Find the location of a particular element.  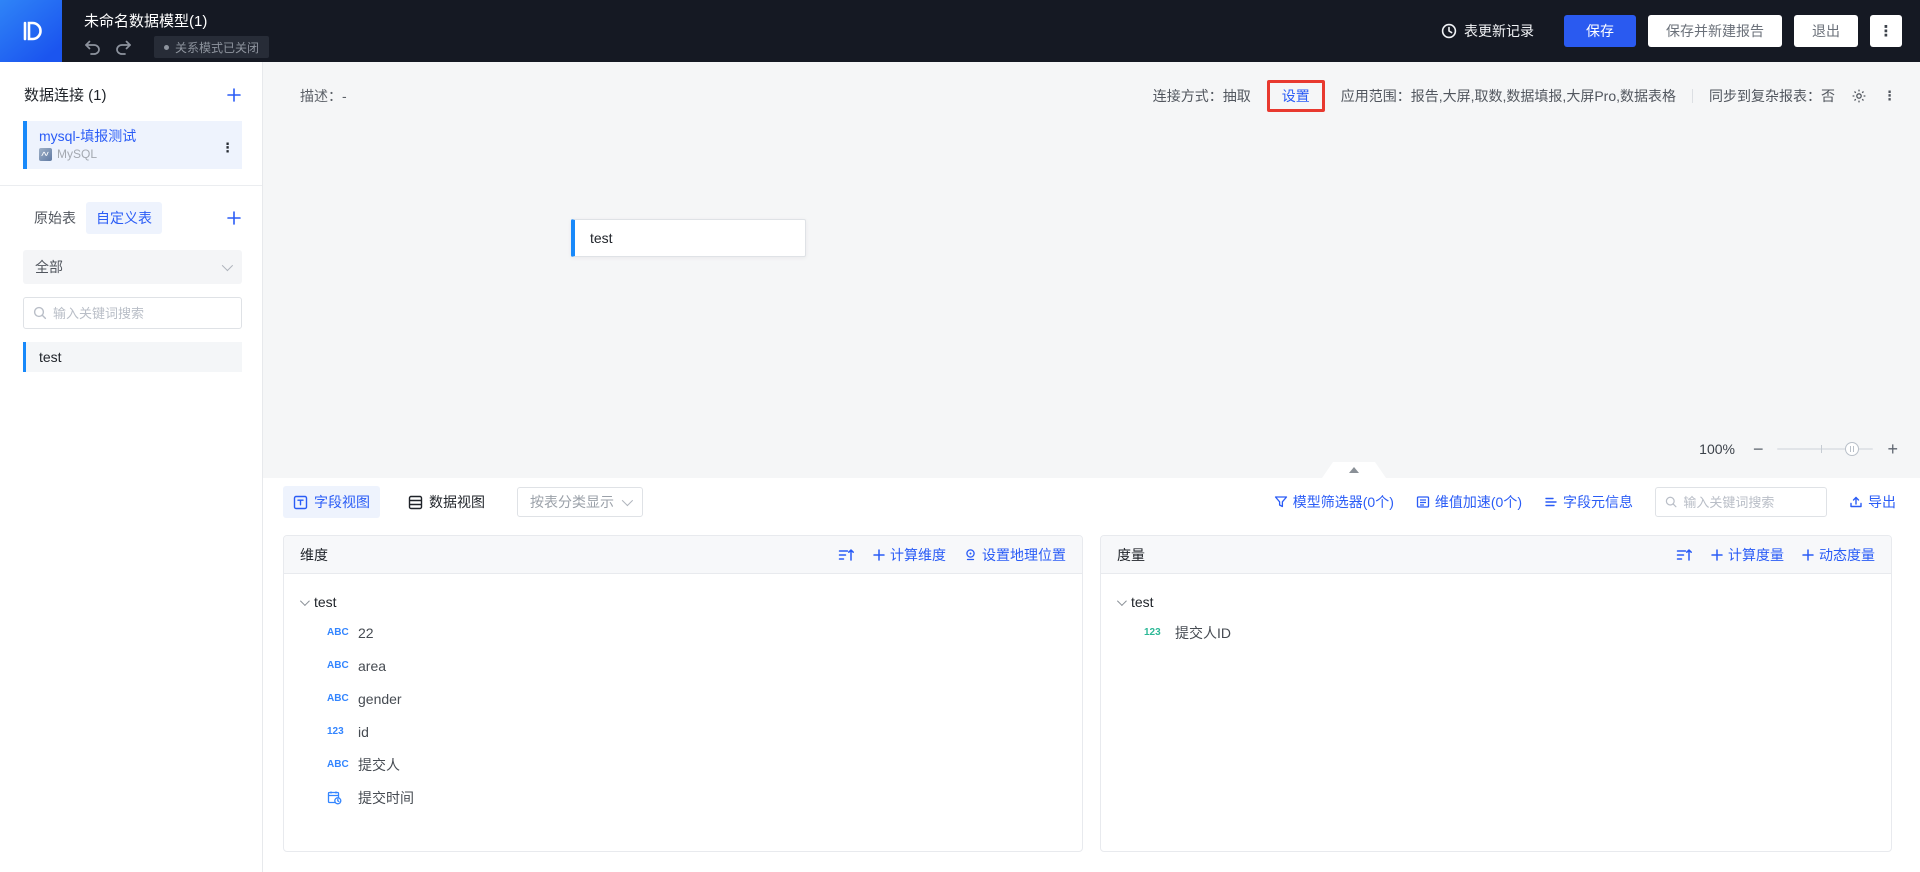

set-geo-button: 设置地理位置 is located at coordinates (1015, 555).